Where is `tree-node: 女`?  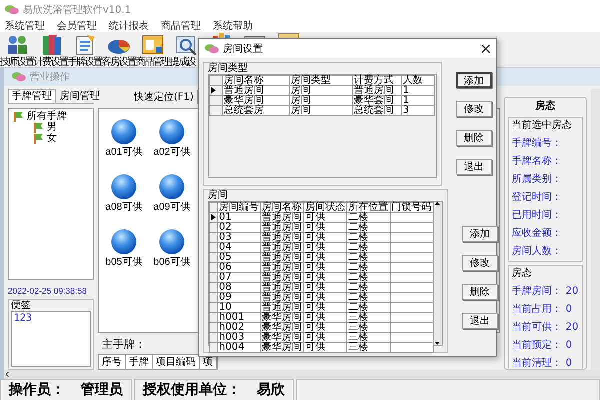 tree-node: 女 is located at coordinates (52, 138).